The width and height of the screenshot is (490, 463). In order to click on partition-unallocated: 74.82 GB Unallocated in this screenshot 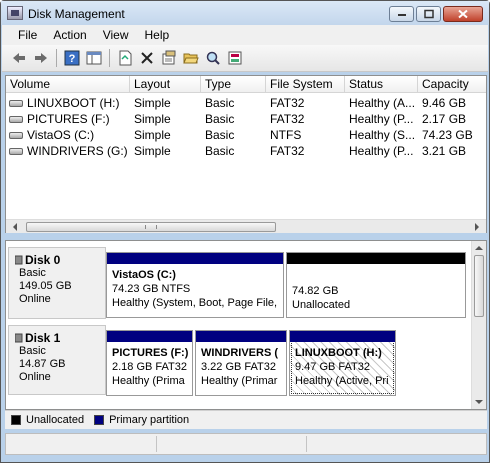, I will do `click(376, 285)`.